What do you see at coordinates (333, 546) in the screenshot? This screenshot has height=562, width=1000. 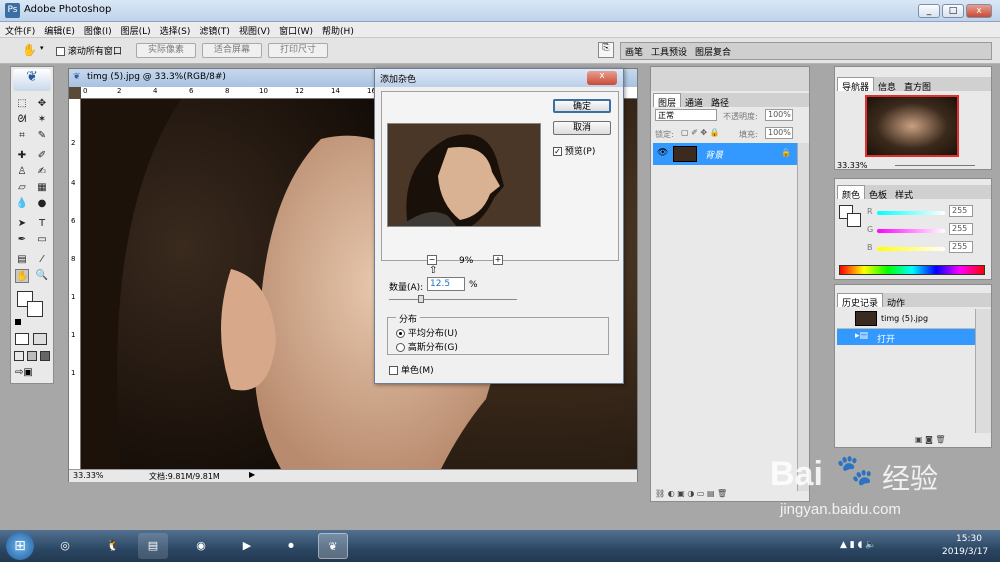 I see `photoshop-taskbar-icon: ❦` at bounding box center [333, 546].